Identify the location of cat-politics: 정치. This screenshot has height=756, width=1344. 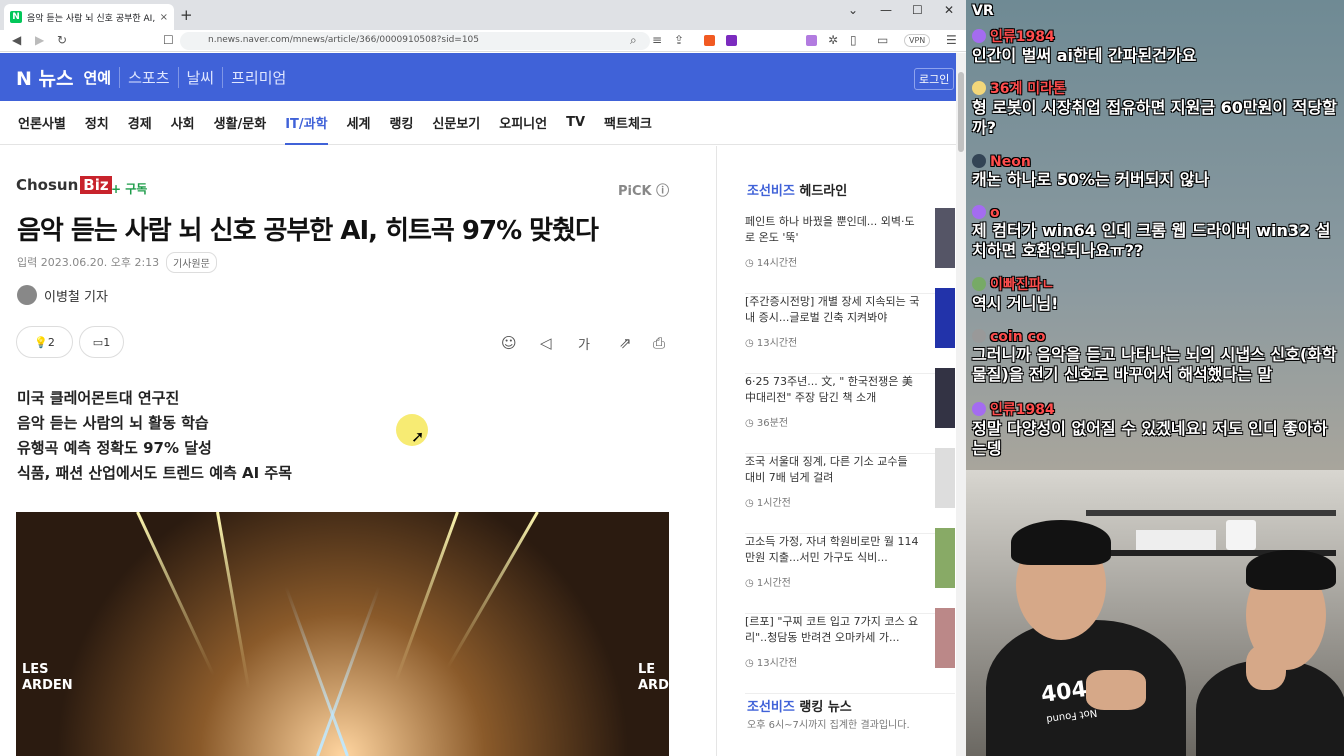
(97, 123).